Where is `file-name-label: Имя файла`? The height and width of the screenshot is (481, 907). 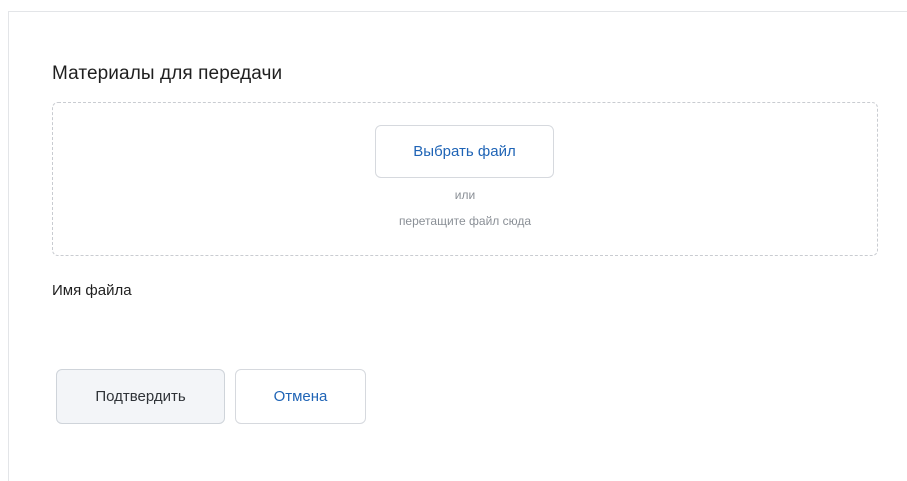
file-name-label: Имя файла is located at coordinates (92, 290).